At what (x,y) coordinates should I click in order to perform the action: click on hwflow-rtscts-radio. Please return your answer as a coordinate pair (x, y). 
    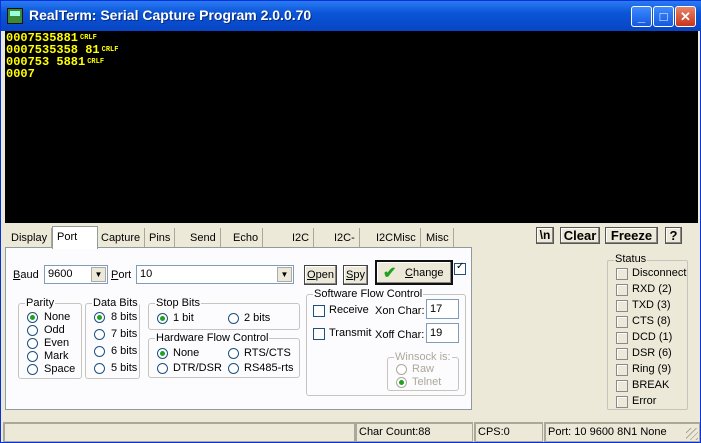
    Looking at the image, I should click on (233, 353).